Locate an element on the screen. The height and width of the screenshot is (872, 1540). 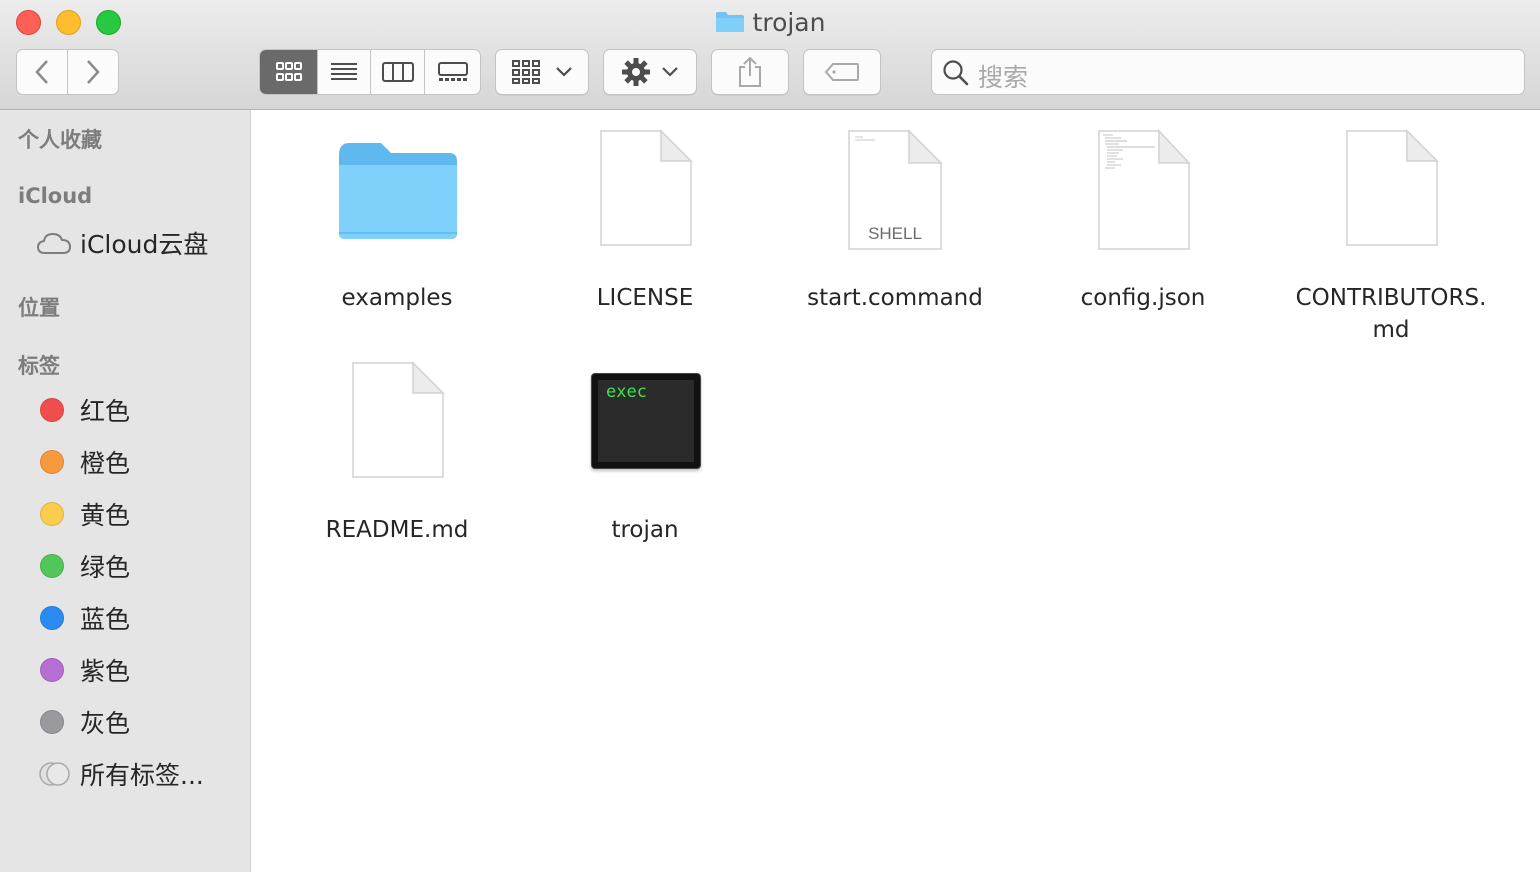
sidebar-item-label: 黄色 is located at coordinates (105, 515).